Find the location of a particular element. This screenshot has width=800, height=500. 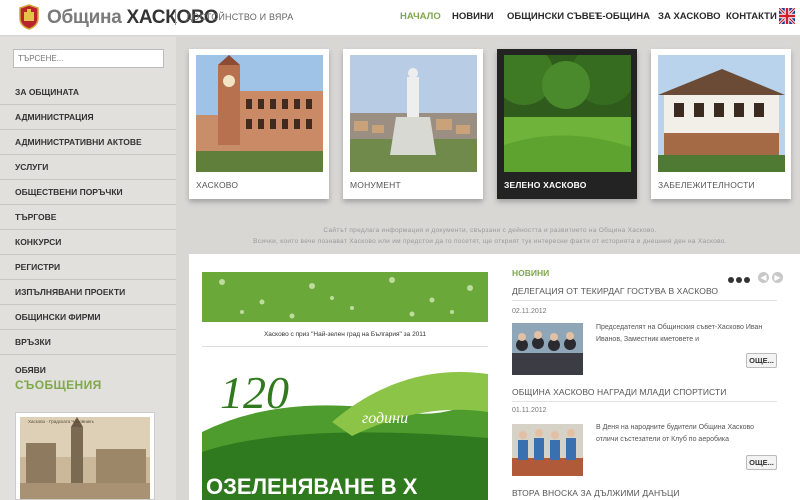

sidebar-item-links: ВРЪЗКИ is located at coordinates (88, 342).